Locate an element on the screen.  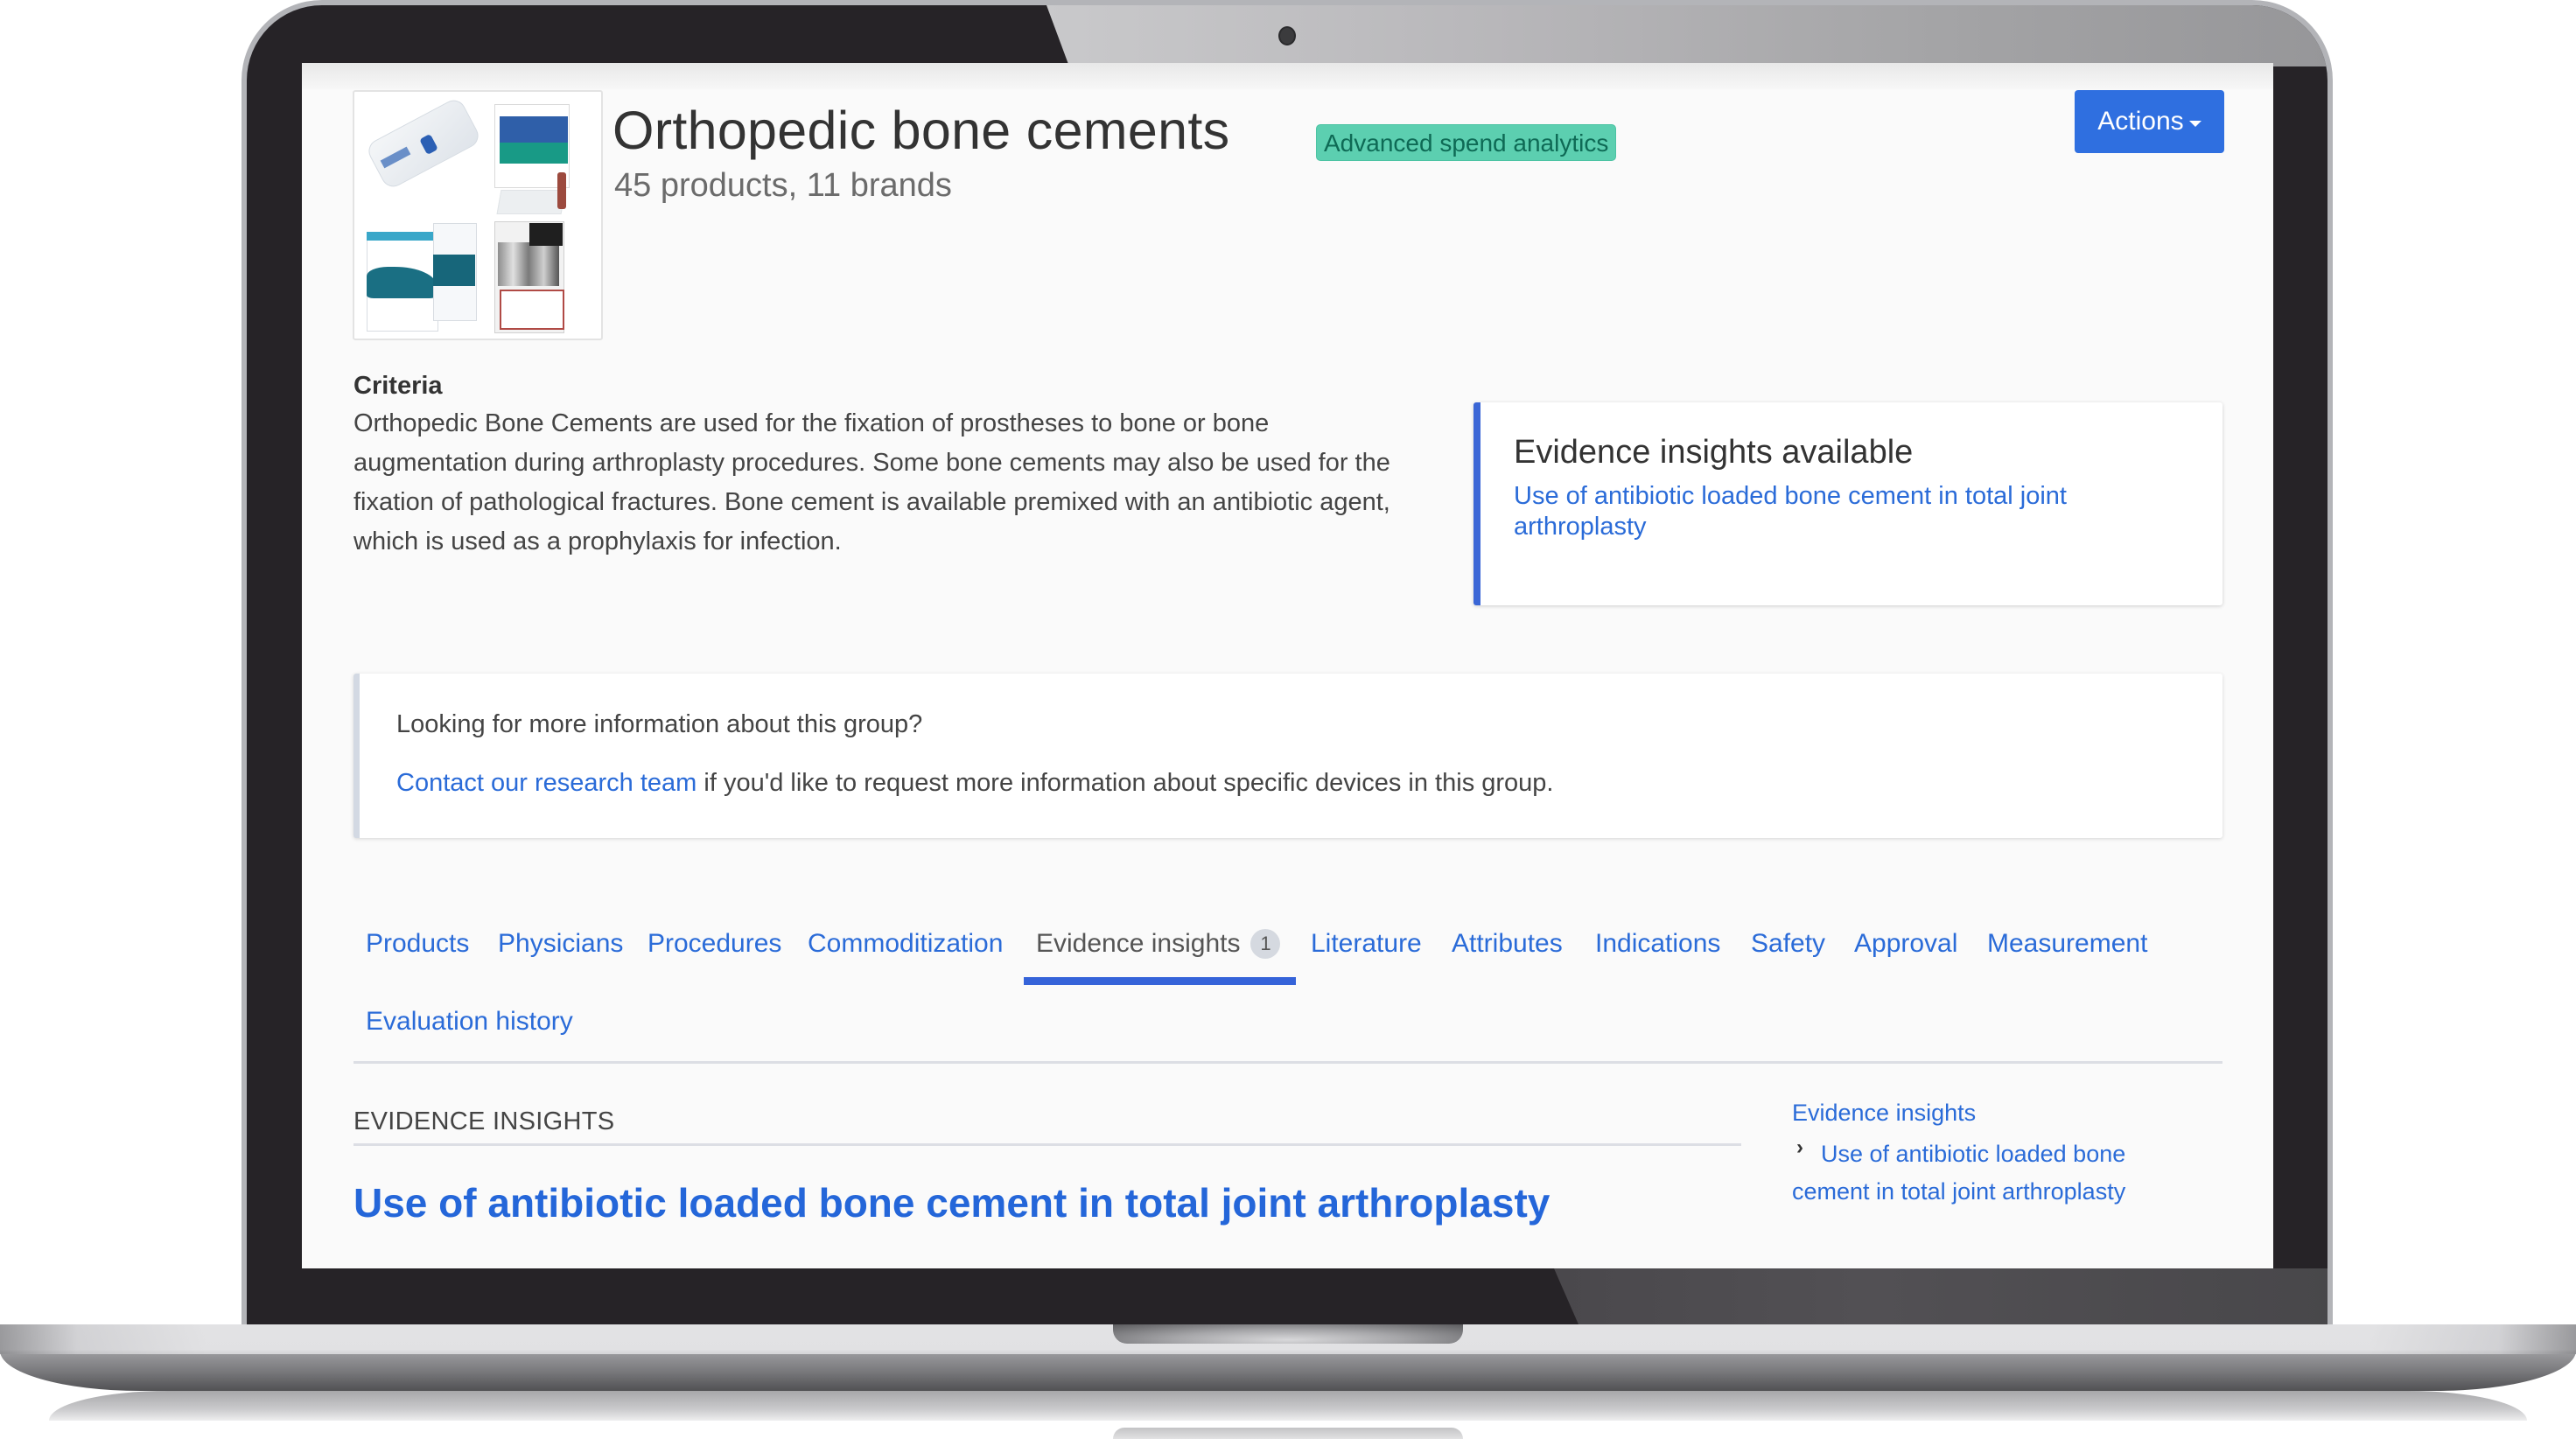
chevron-right-icon: › is located at coordinates (1799, 1147).